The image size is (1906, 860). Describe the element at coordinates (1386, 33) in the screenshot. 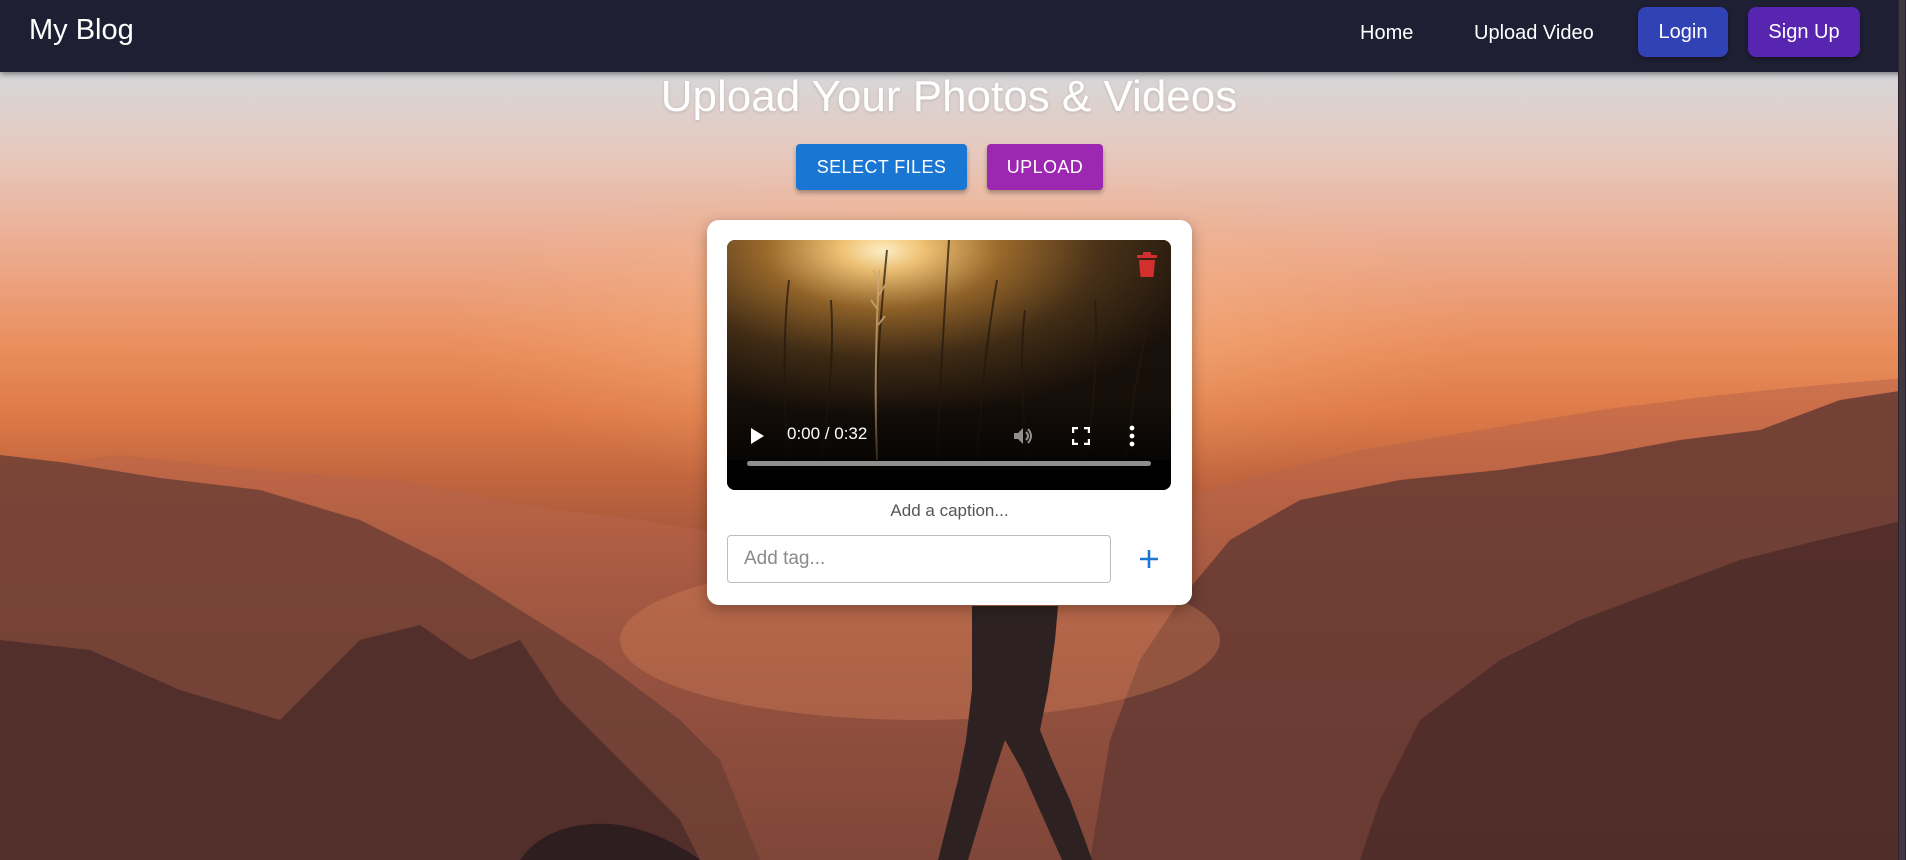

I see `nav-link-home: Home` at that location.